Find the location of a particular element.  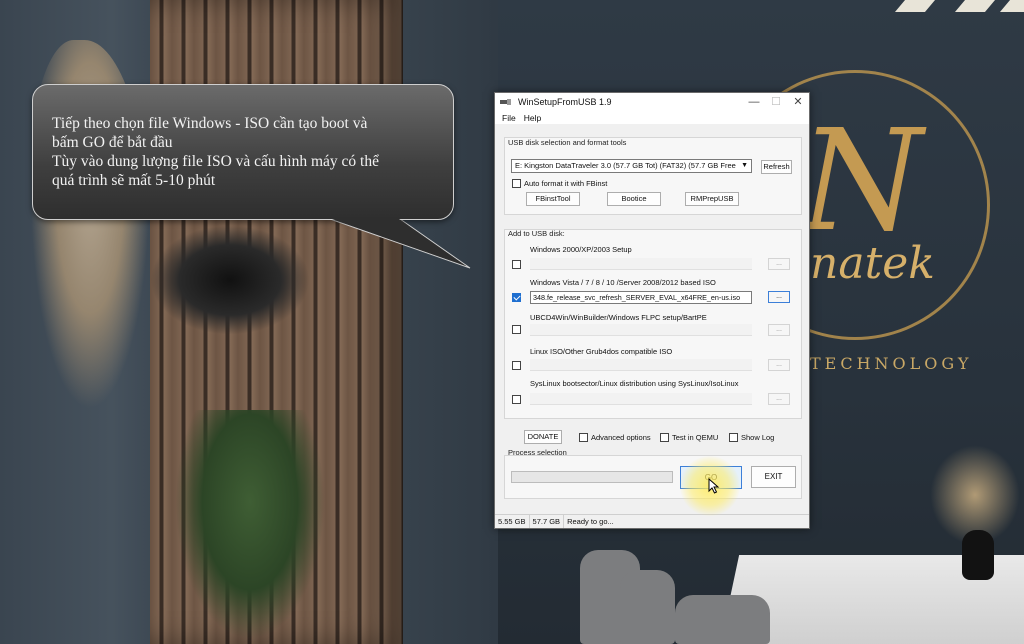

donate-button: DONATE is located at coordinates (543, 437).